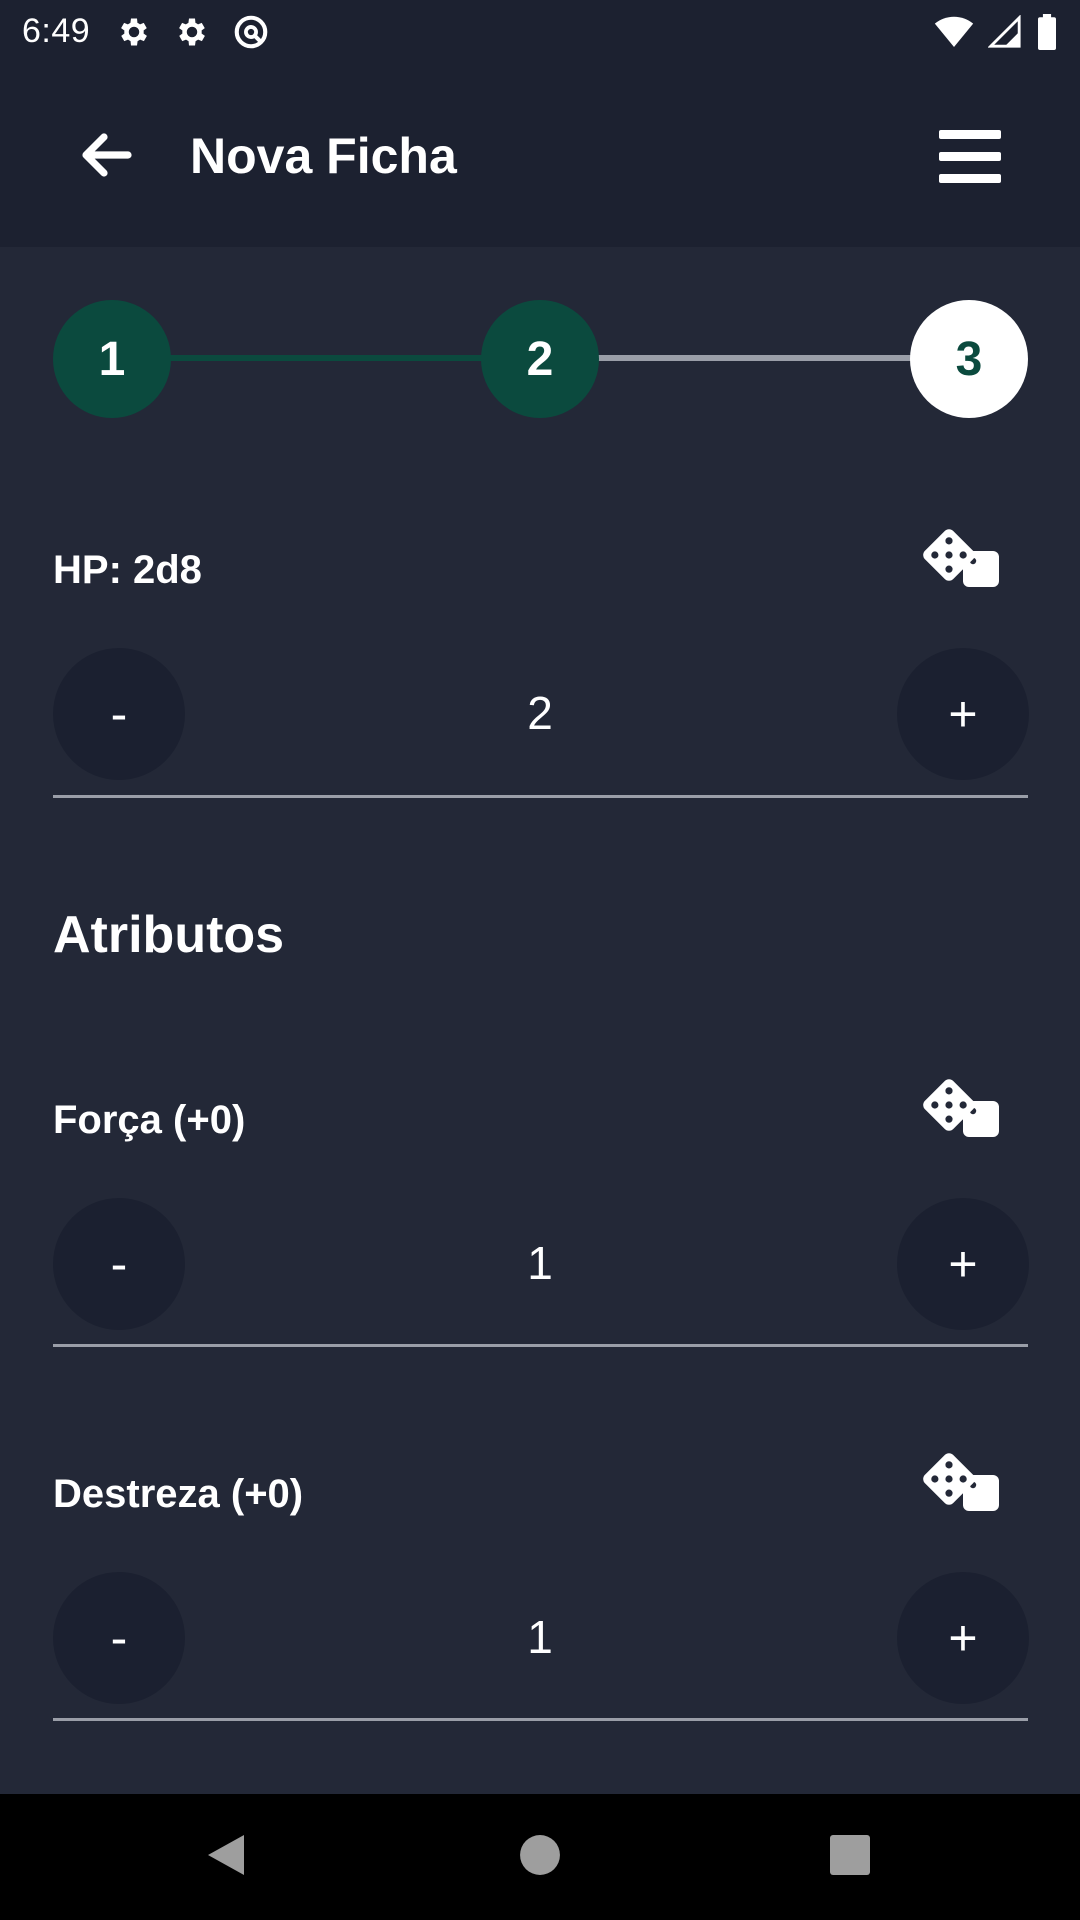 This screenshot has height=1920, width=1080. I want to click on hp-underline, so click(540, 796).